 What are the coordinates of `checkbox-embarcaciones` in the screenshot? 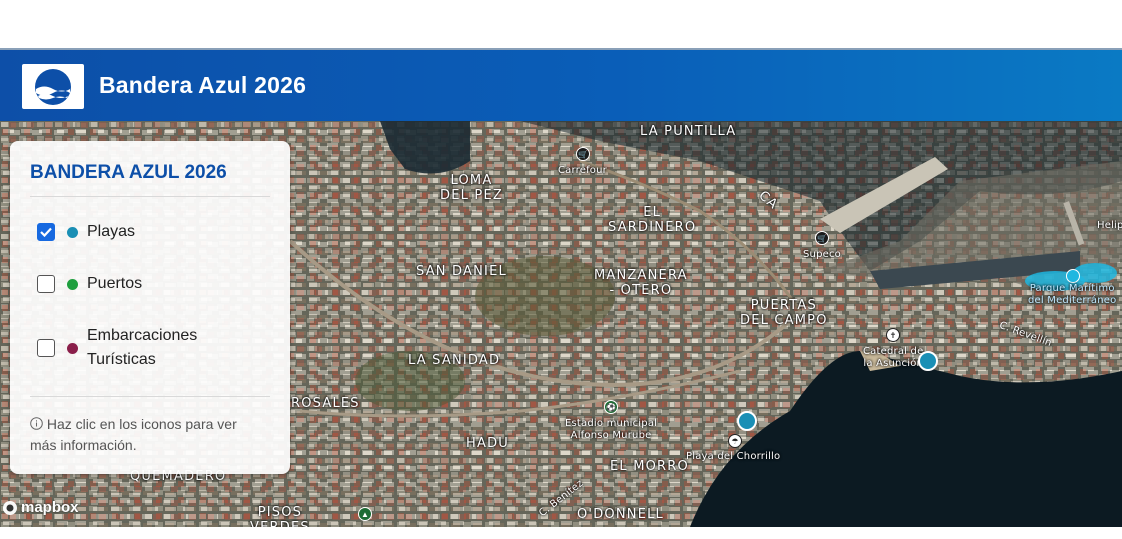 It's located at (46, 348).